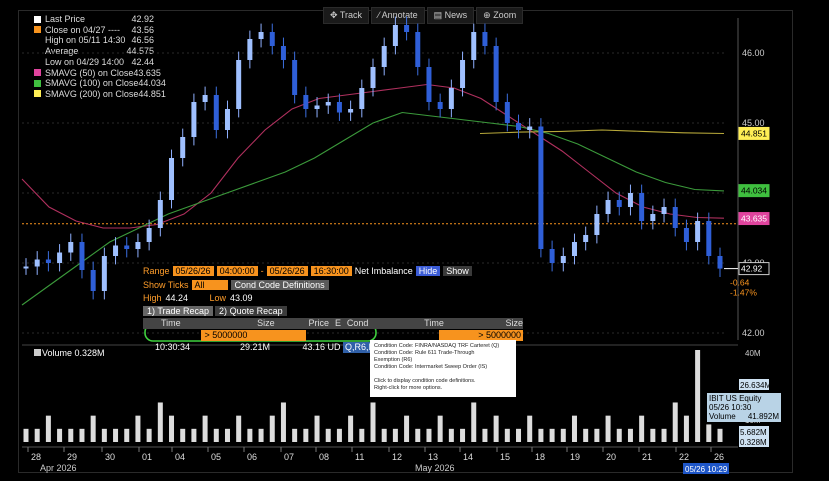 Image resolution: width=829 pixels, height=481 pixels. Describe the element at coordinates (752, 269) in the screenshot. I see `price-badge-label: 42.92` at that location.